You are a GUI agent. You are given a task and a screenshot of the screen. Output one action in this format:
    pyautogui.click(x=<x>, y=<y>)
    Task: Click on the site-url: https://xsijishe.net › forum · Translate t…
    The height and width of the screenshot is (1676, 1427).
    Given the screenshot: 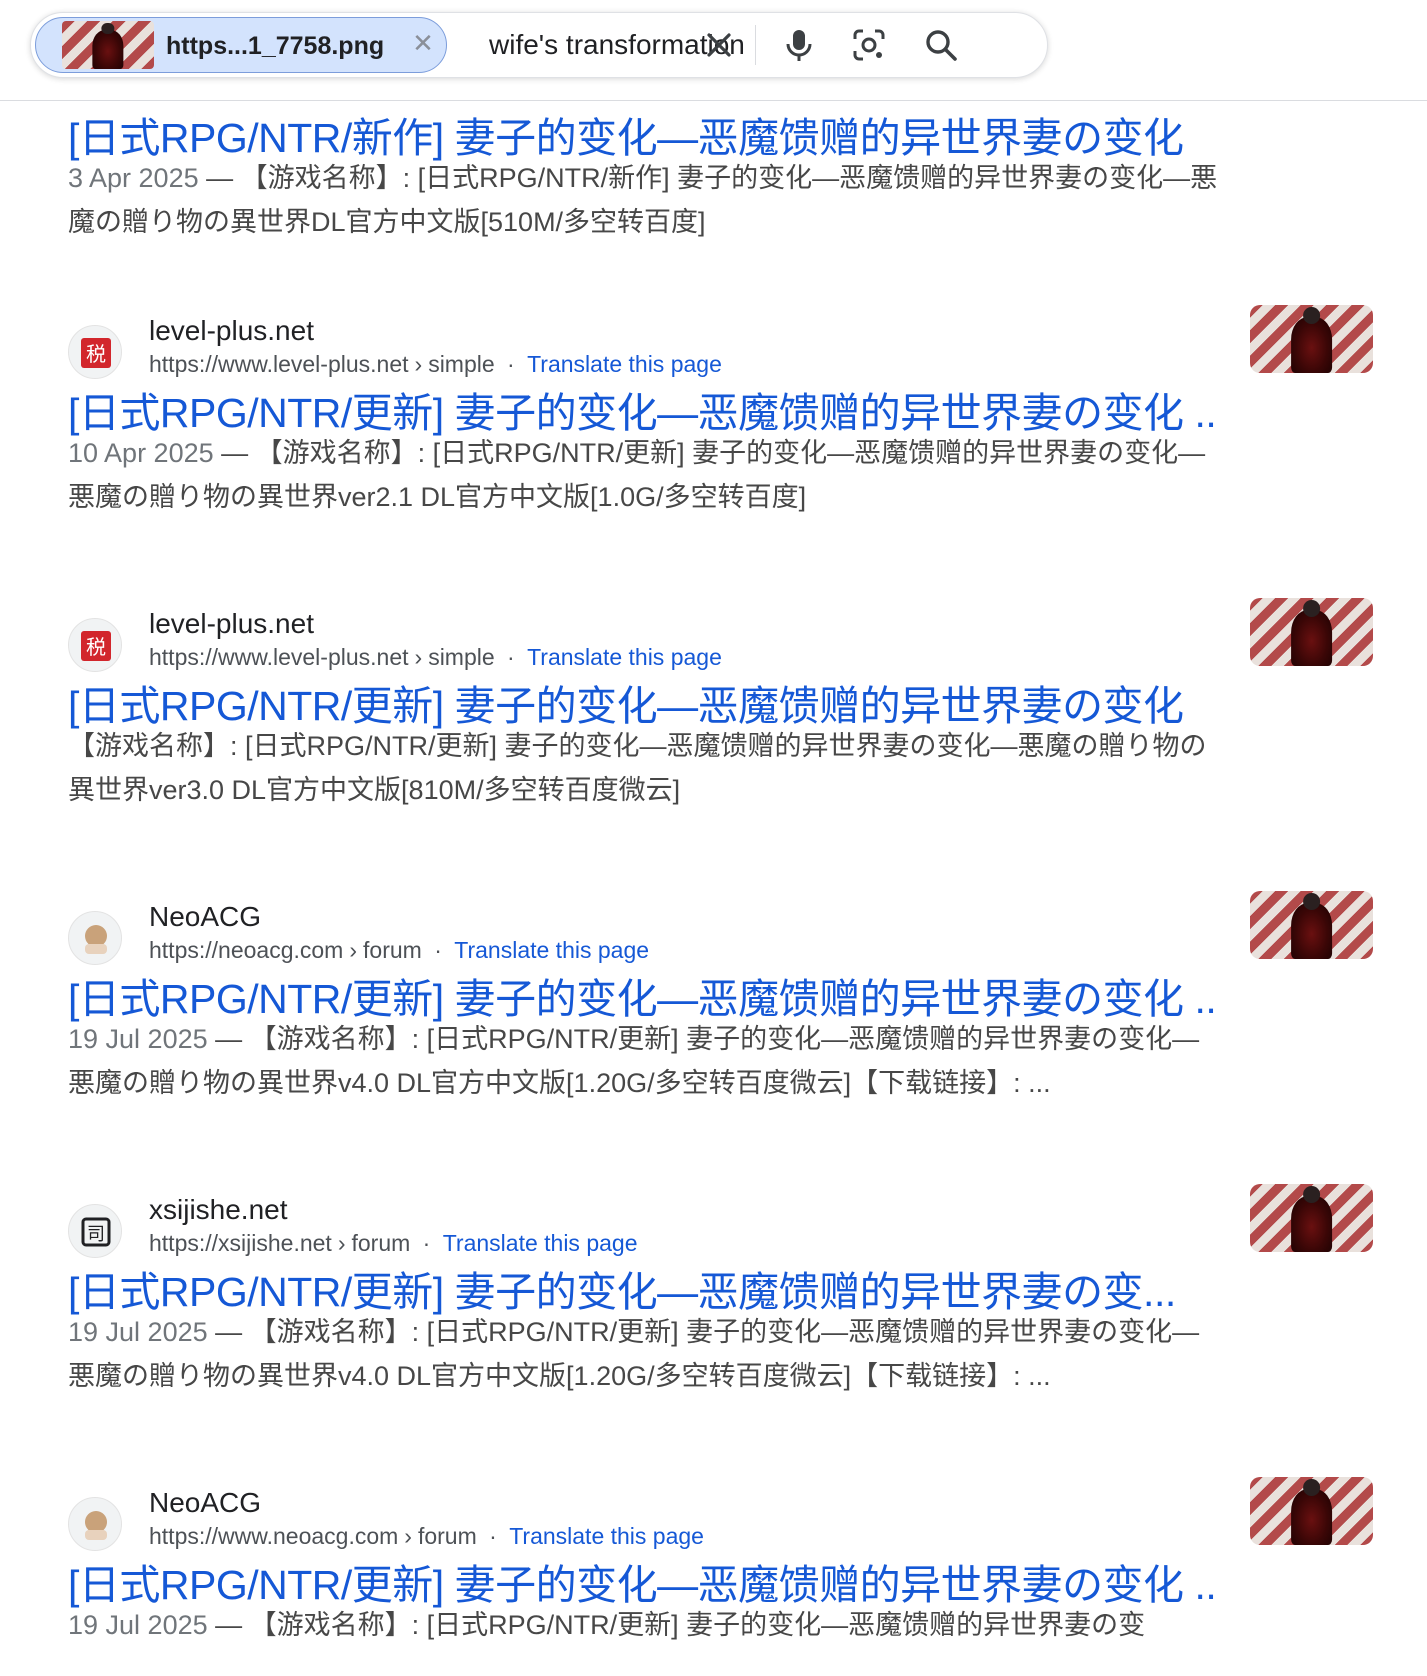 What is the action you would take?
    pyautogui.click(x=393, y=1243)
    